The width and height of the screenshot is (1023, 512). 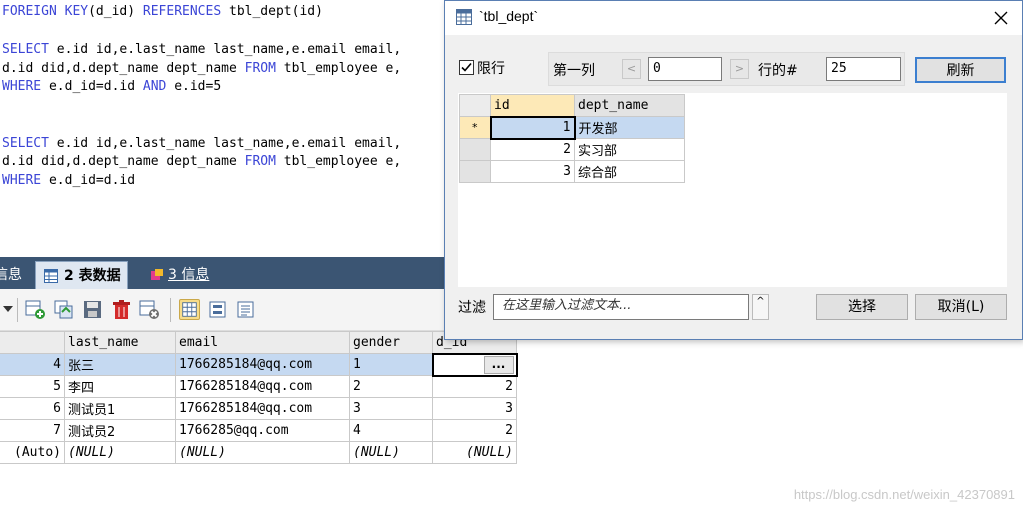 What do you see at coordinates (157, 274) in the screenshot?
I see `info-icon` at bounding box center [157, 274].